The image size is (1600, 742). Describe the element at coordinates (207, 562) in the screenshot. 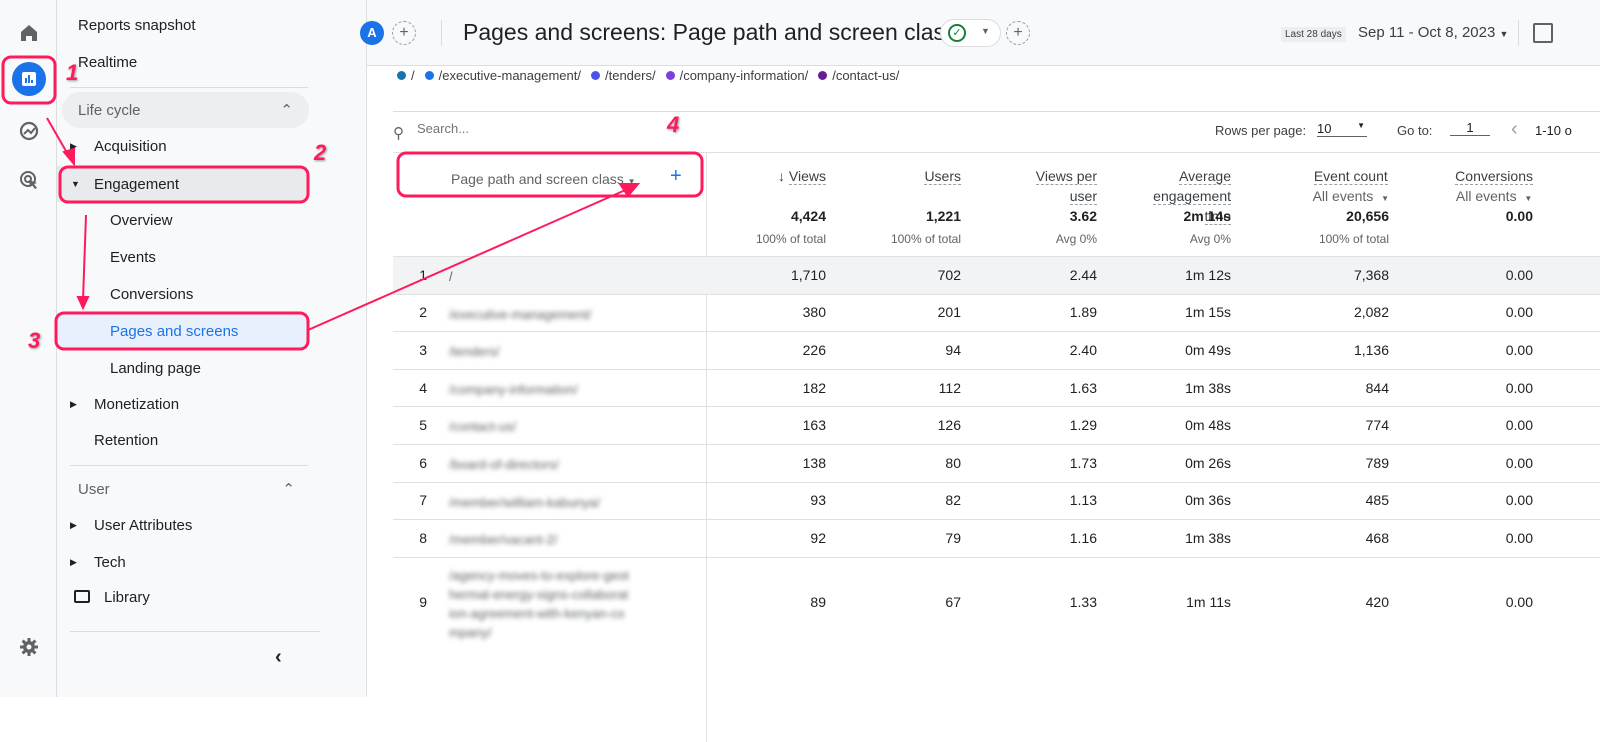

I see `nav-tech: ▶ Tech` at that location.